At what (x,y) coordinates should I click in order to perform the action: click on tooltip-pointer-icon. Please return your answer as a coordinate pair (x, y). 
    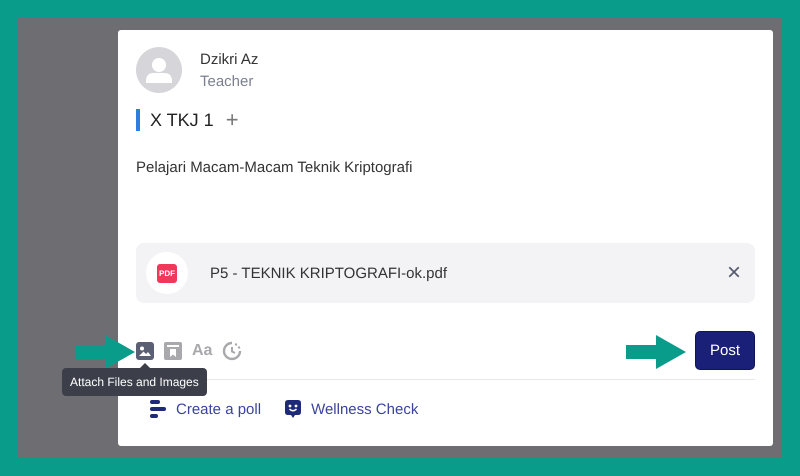
    Looking at the image, I should click on (145, 365).